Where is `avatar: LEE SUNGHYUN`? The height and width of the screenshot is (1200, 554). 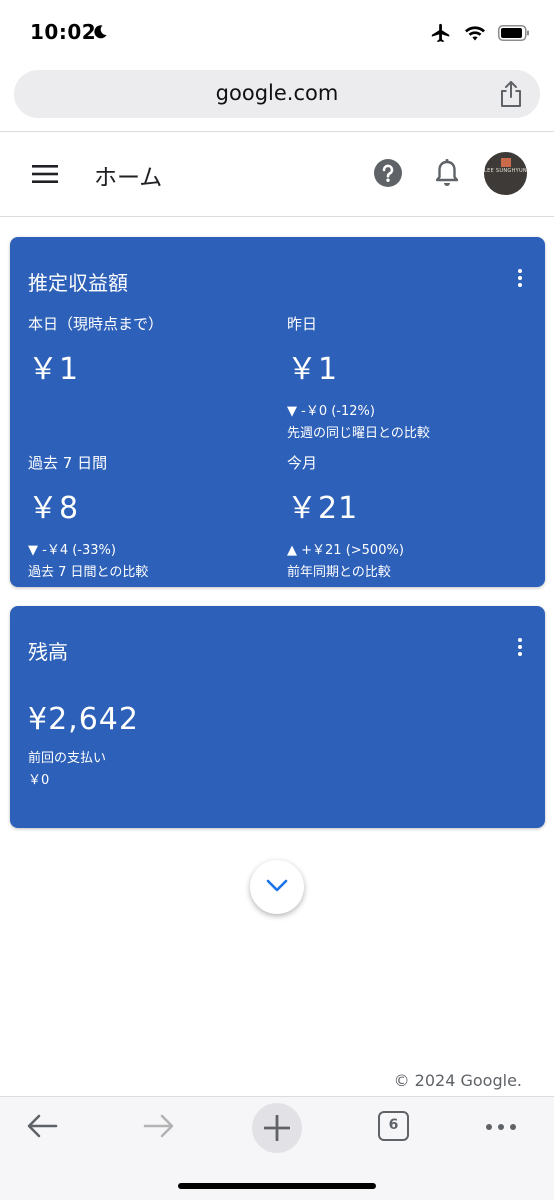 avatar: LEE SUNGHYUN is located at coordinates (505, 173).